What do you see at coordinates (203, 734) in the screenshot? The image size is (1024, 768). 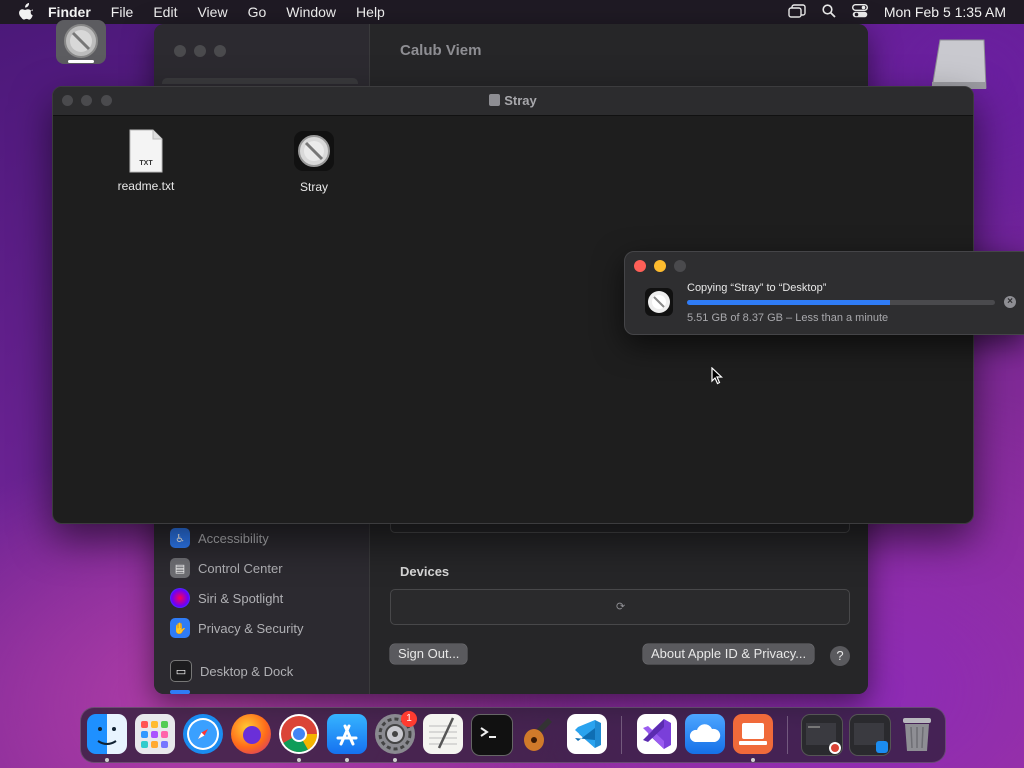 I see `safari-icon` at bounding box center [203, 734].